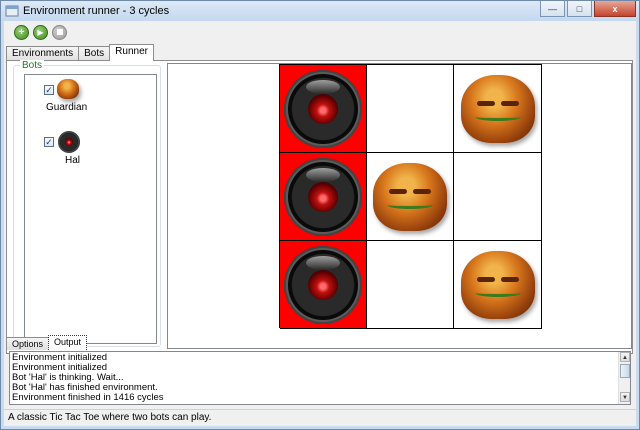  Describe the element at coordinates (131, 52) in the screenshot. I see `tab-runner: Runner` at that location.